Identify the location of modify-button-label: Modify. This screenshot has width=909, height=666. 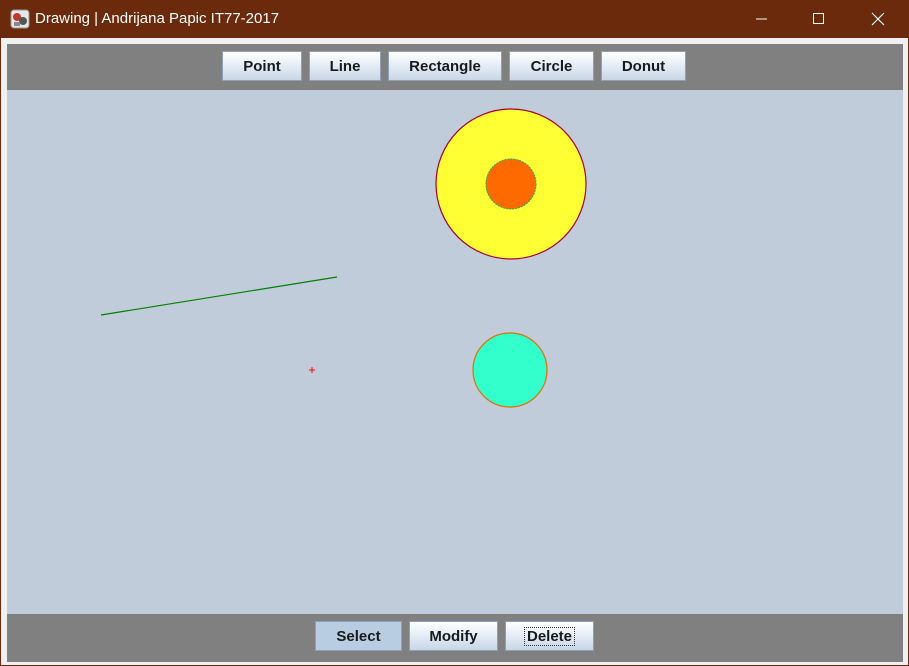
(453, 636).